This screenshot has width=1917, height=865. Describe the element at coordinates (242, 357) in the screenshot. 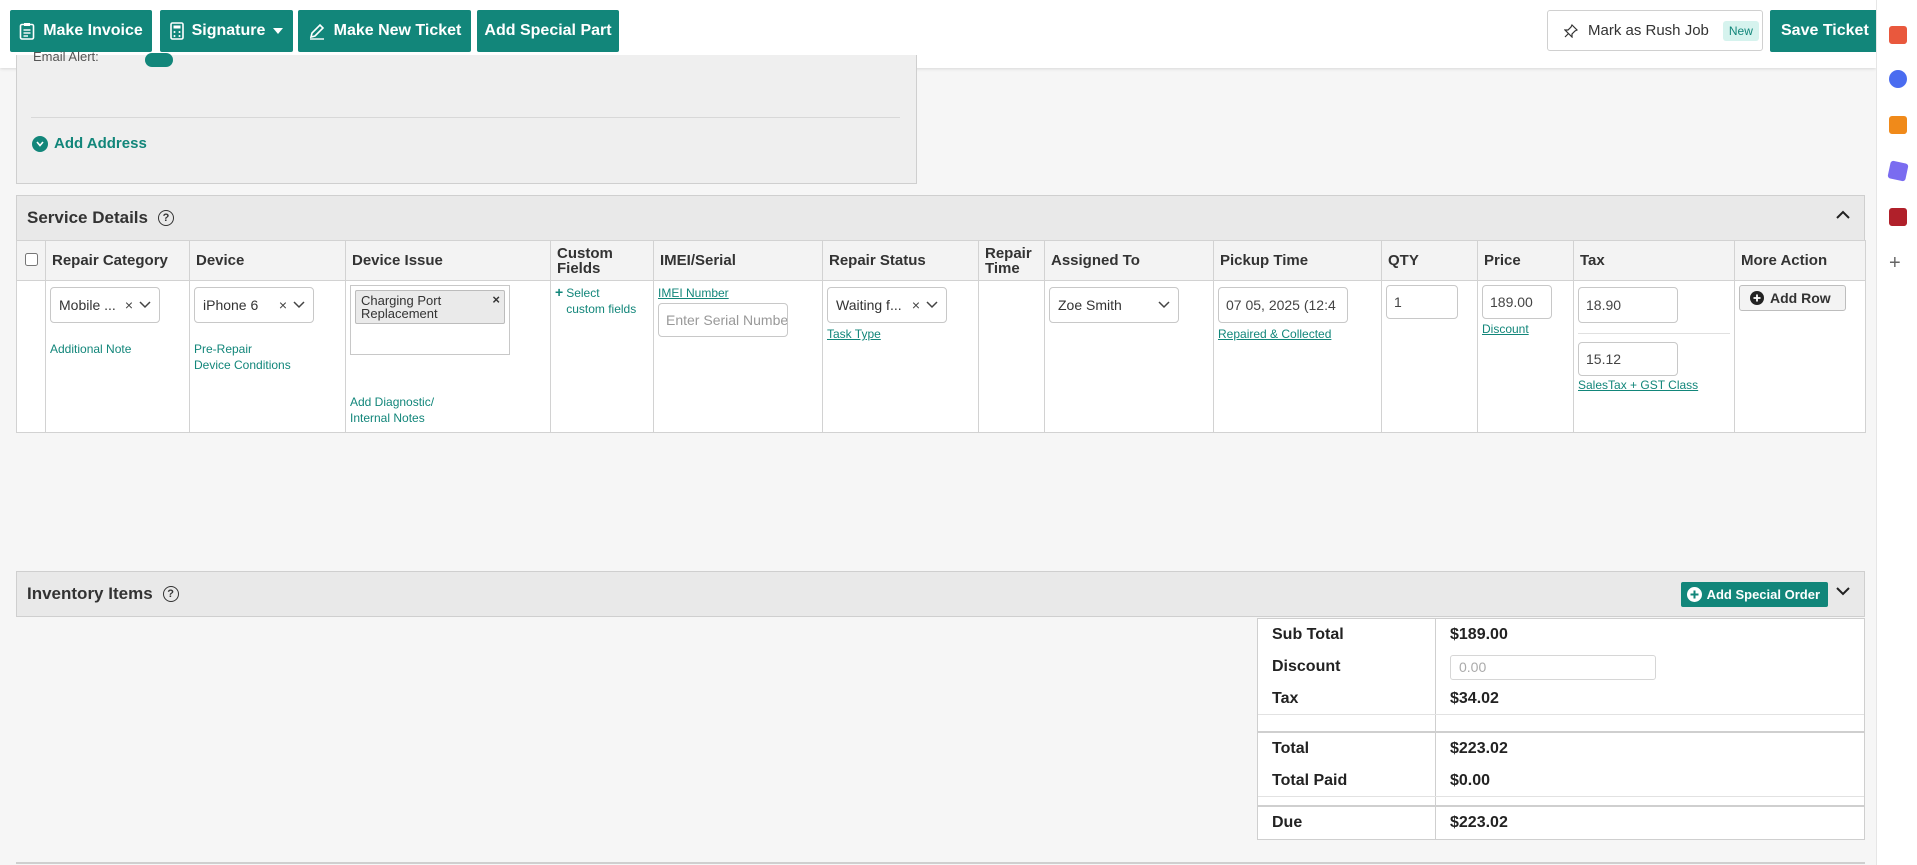

I see `pre-repair-conditions-link: Pre-Repair Device Conditions` at that location.